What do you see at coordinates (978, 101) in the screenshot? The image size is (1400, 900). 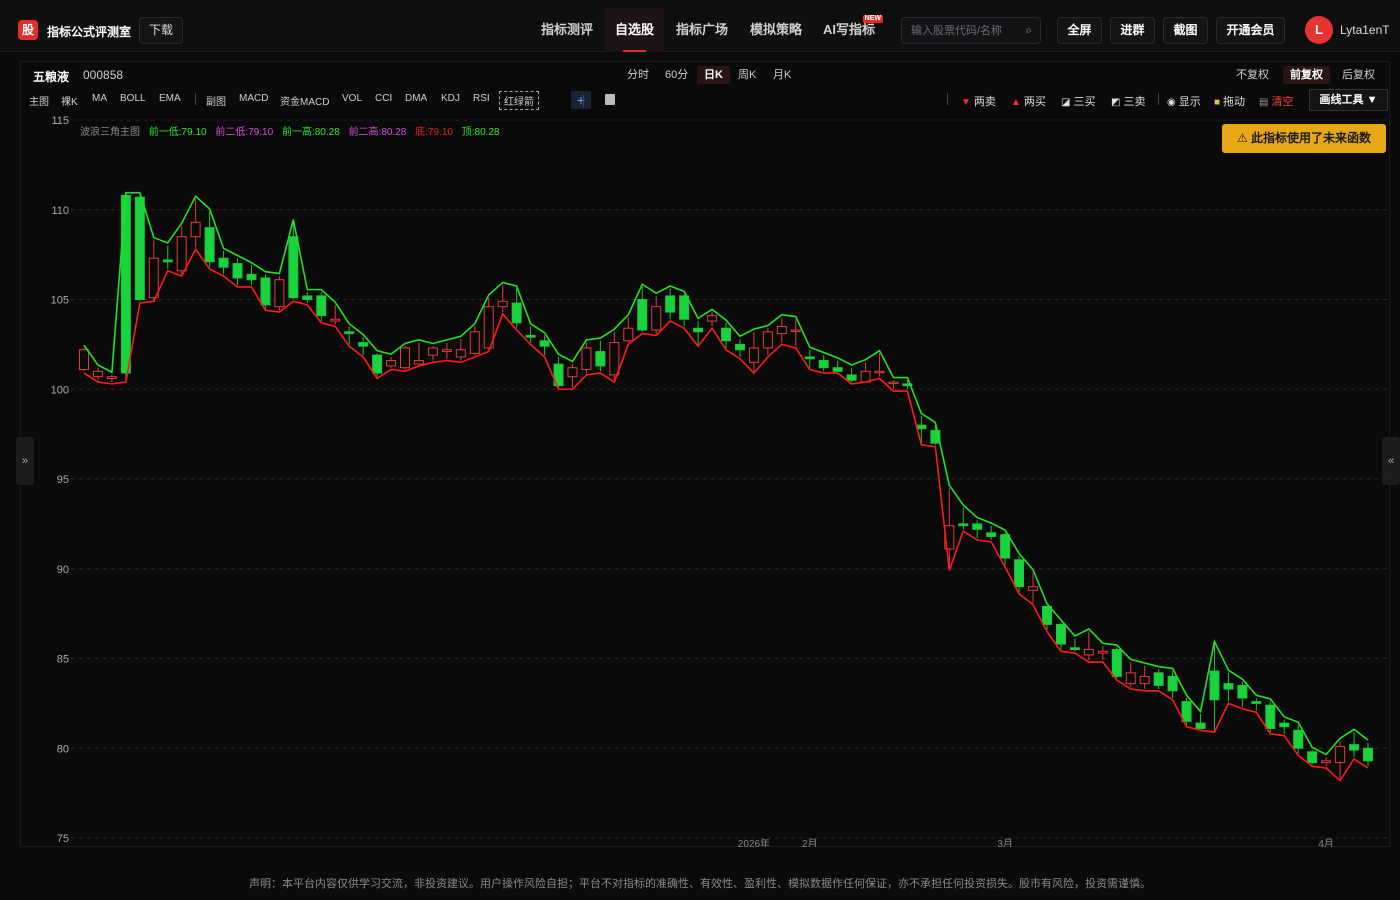 I see `tool-two-sell: ▼ 两卖` at bounding box center [978, 101].